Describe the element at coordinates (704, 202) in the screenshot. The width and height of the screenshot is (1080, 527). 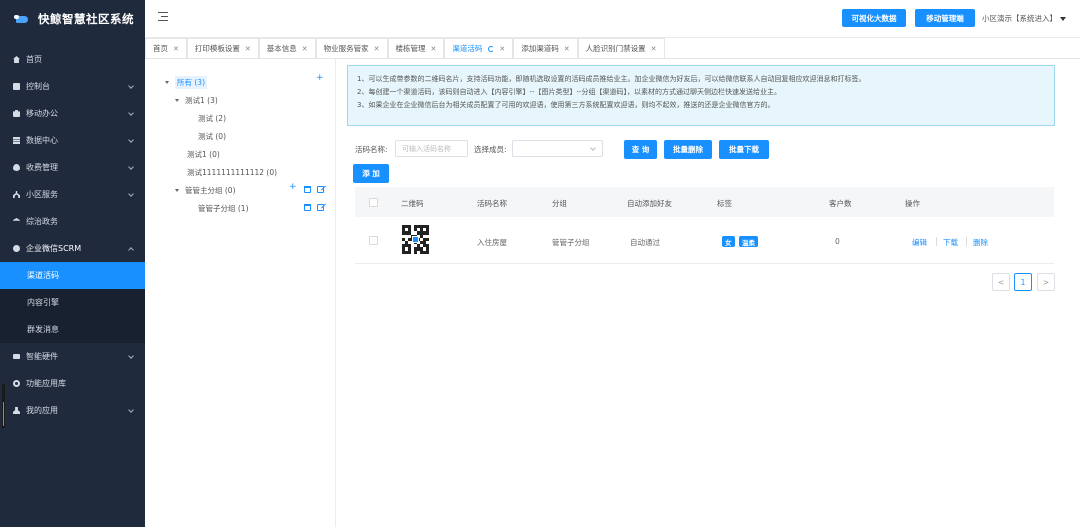
I see `table-header: 二维码 活码名称 分组 自动添加好友 标签 客户数 操作` at that location.